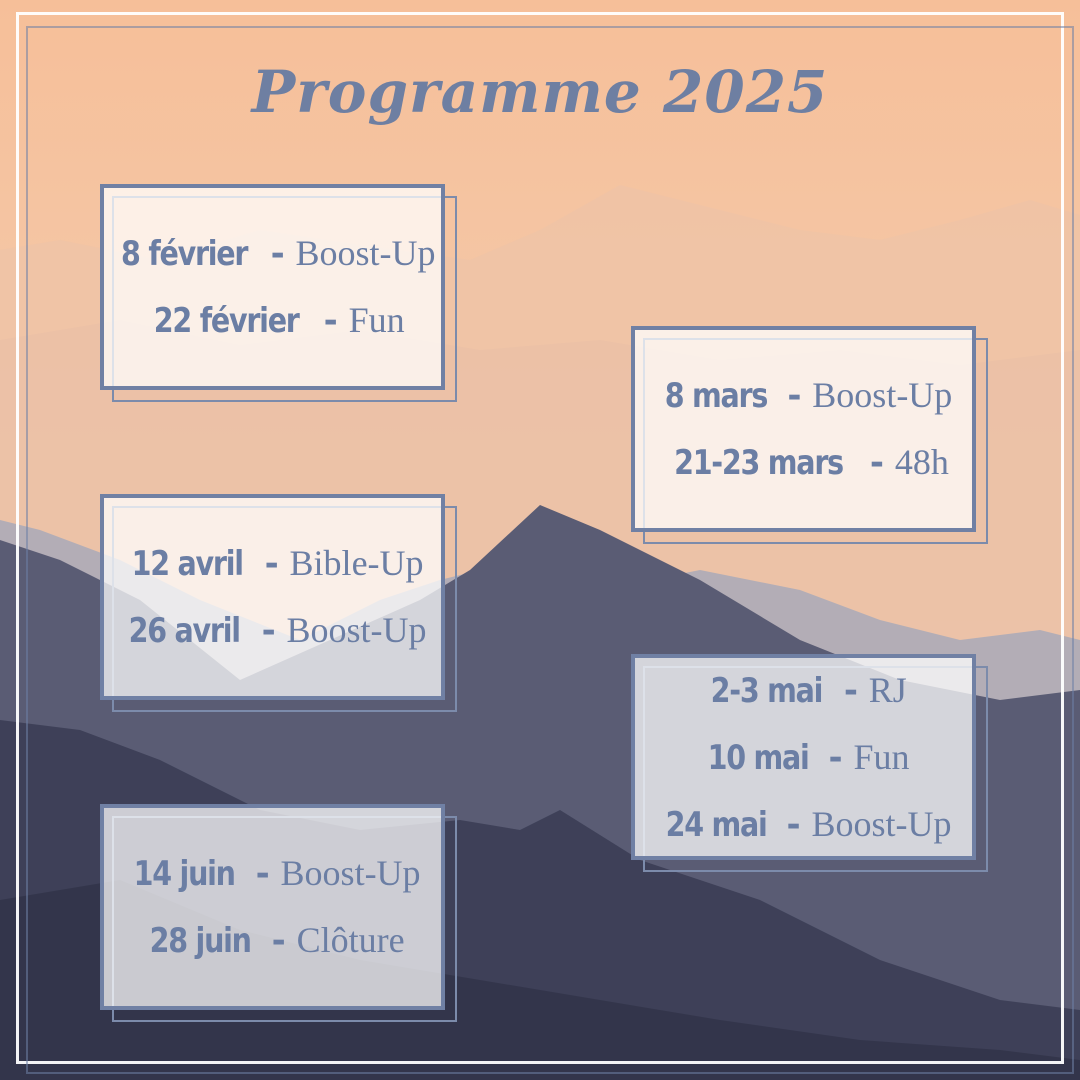 The height and width of the screenshot is (1080, 1080). What do you see at coordinates (716, 396) in the screenshot?
I see `event-date: 8 mars` at bounding box center [716, 396].